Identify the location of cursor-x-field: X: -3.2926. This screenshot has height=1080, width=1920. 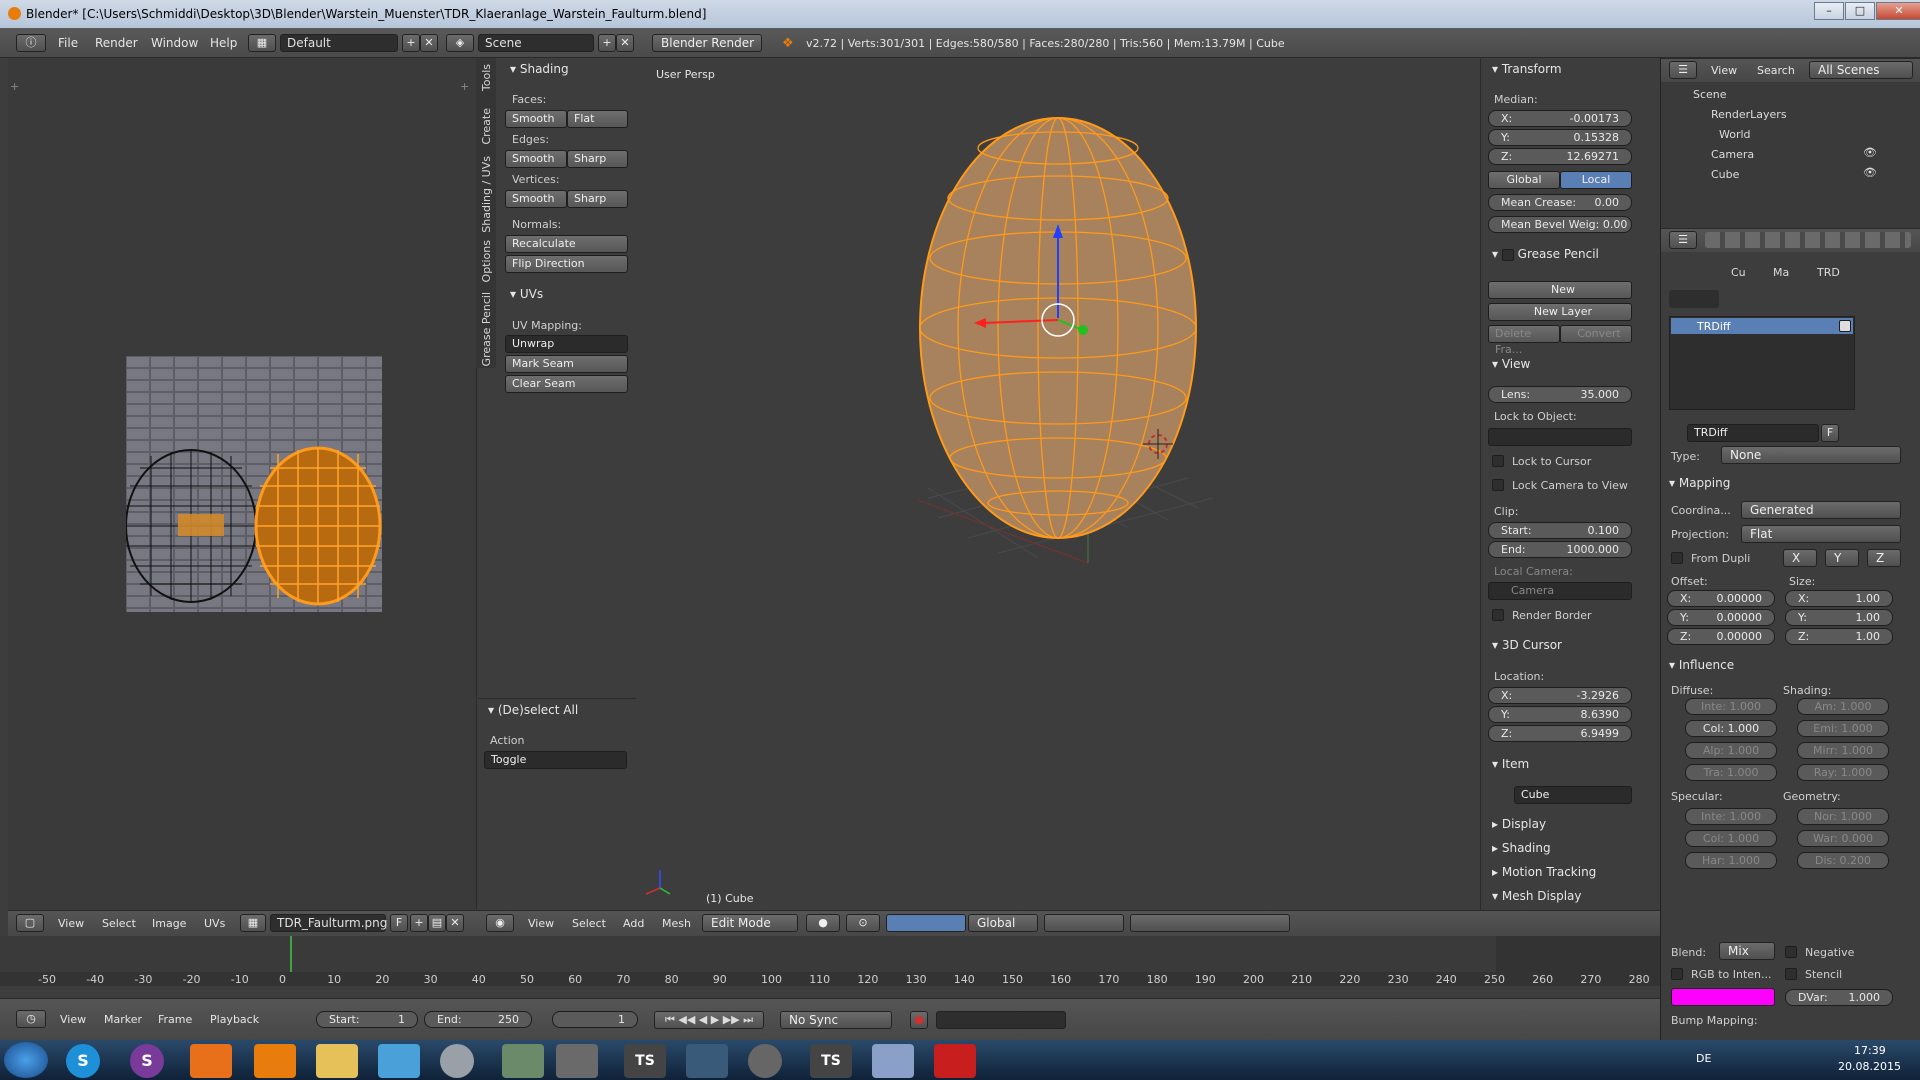
(1560, 695).